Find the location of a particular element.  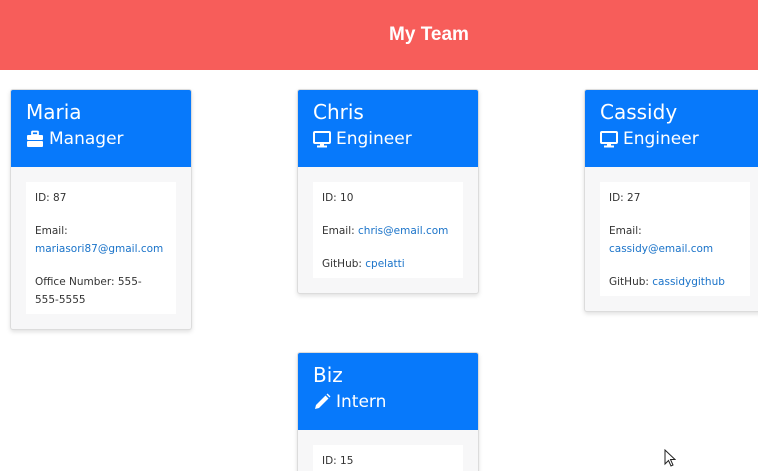

email-field: Email: chris@email.com is located at coordinates (388, 231).